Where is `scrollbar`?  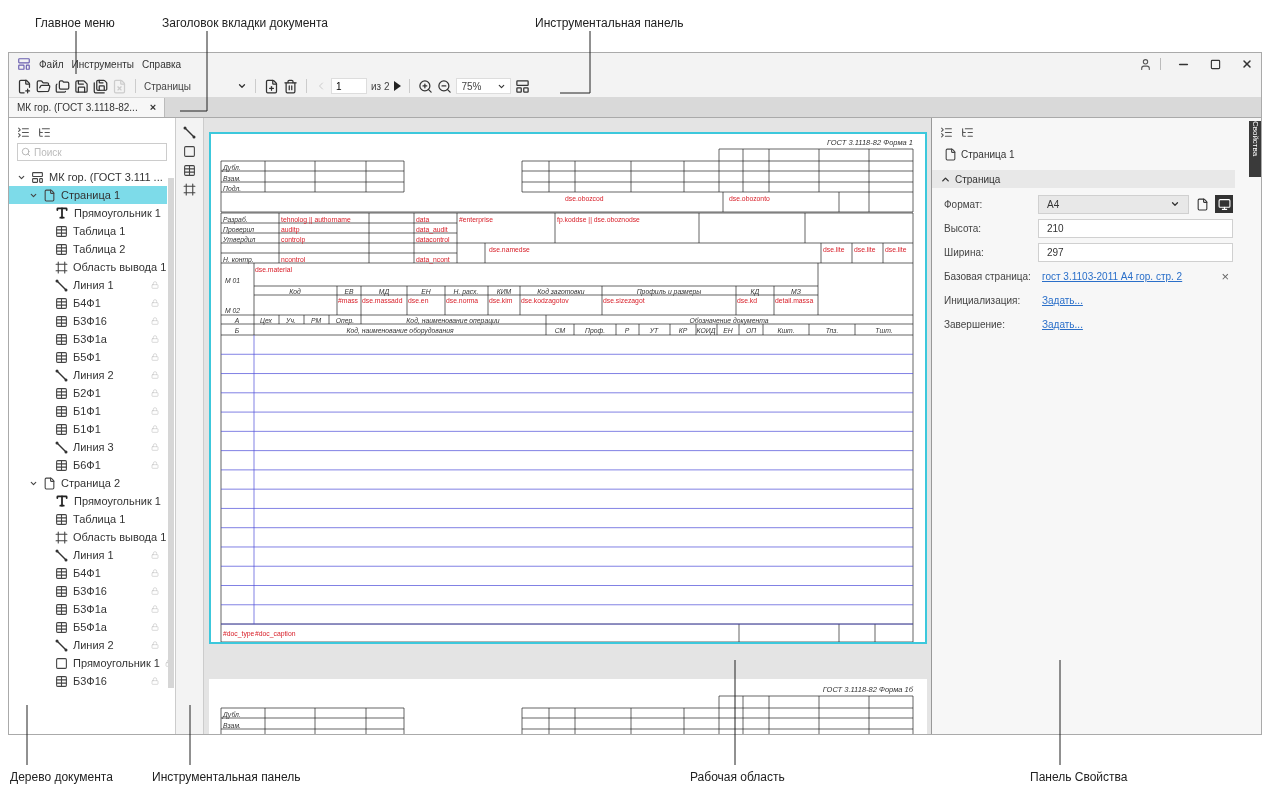
scrollbar is located at coordinates (171, 433).